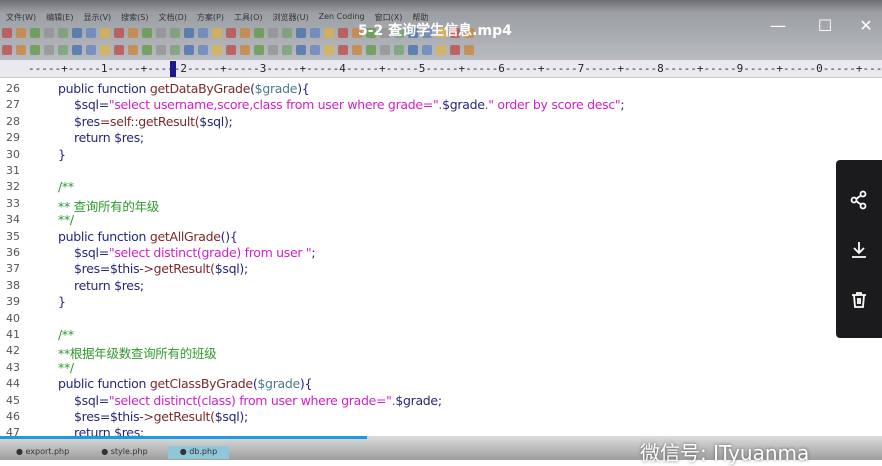  I want to click on code-token: /**, so click(66, 187).